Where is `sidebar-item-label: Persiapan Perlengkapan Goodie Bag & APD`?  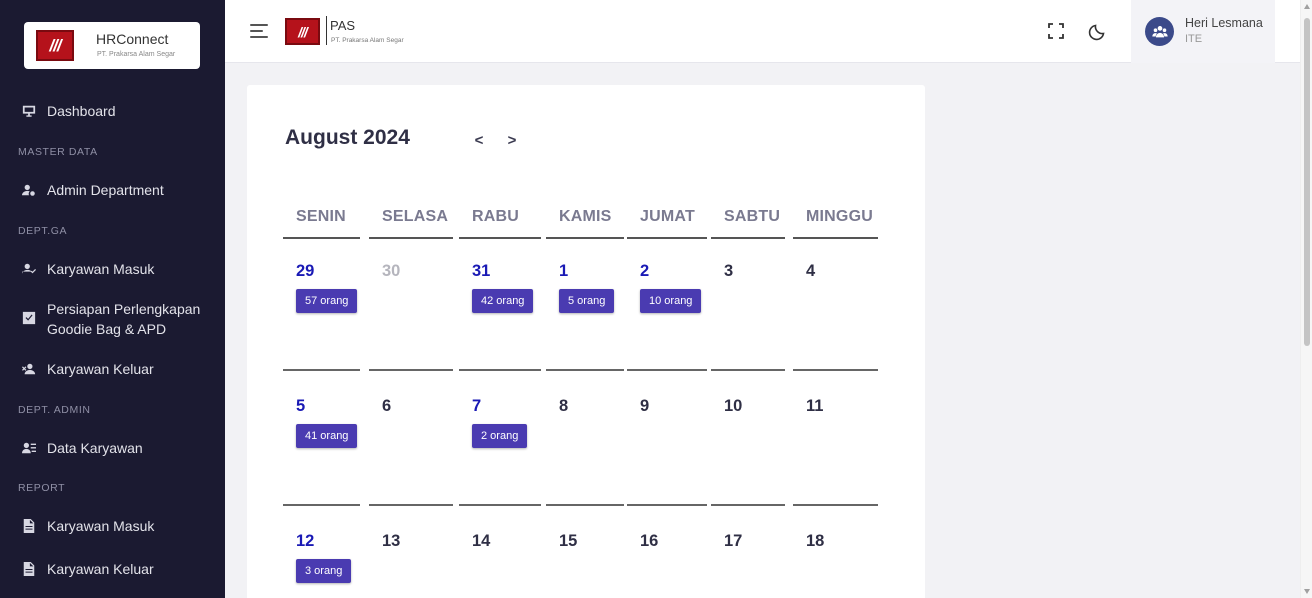 sidebar-item-label: Persiapan Perlengkapan Goodie Bag & APD is located at coordinates (124, 319).